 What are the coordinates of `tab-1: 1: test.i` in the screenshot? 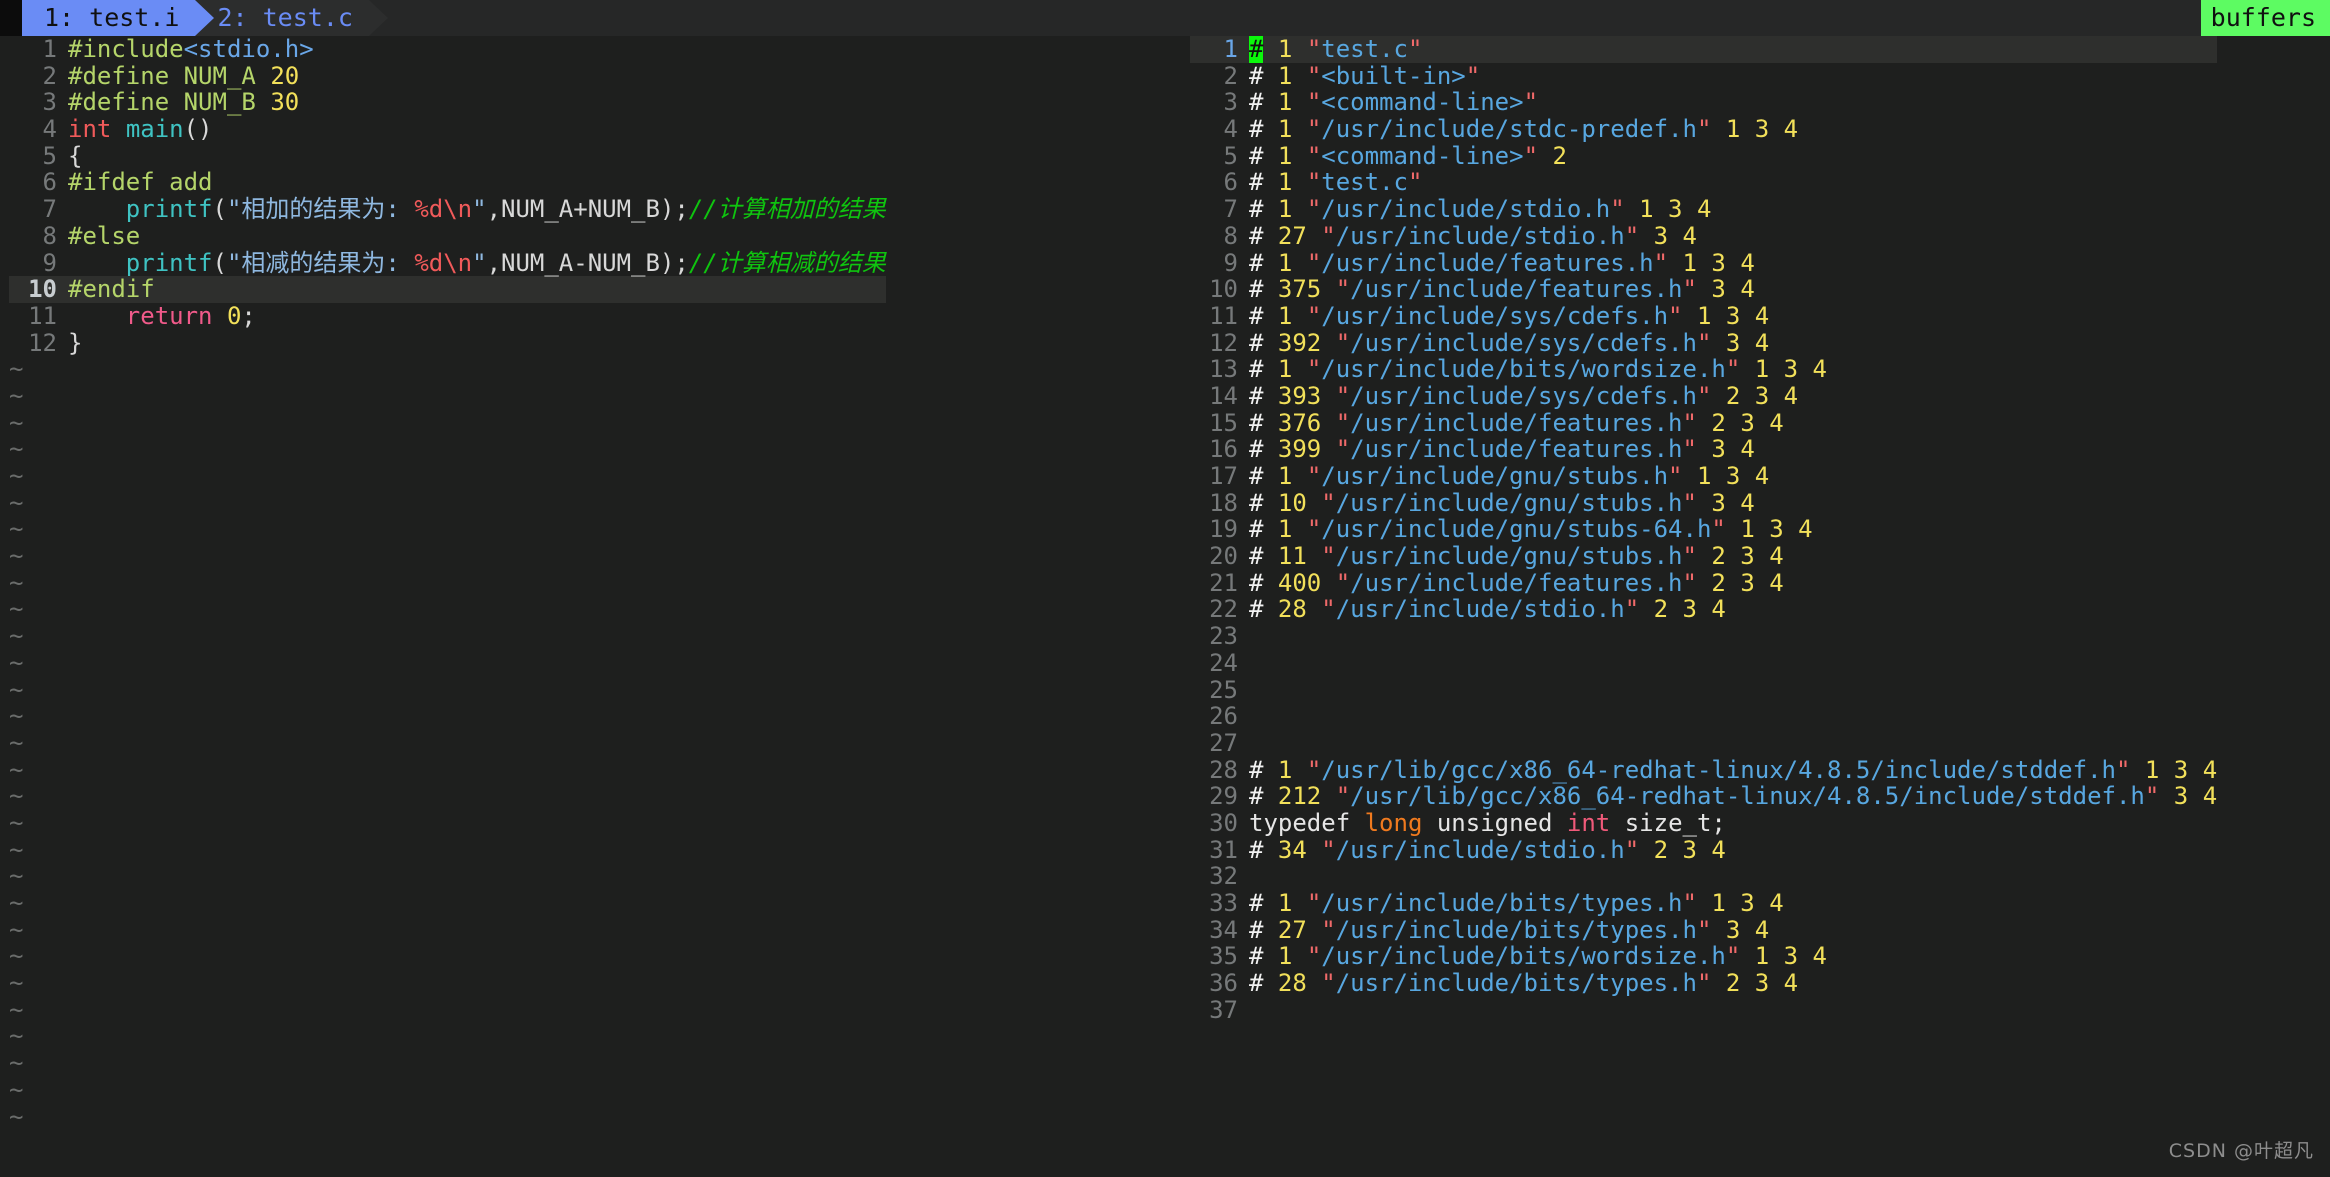 It's located at (118, 18).